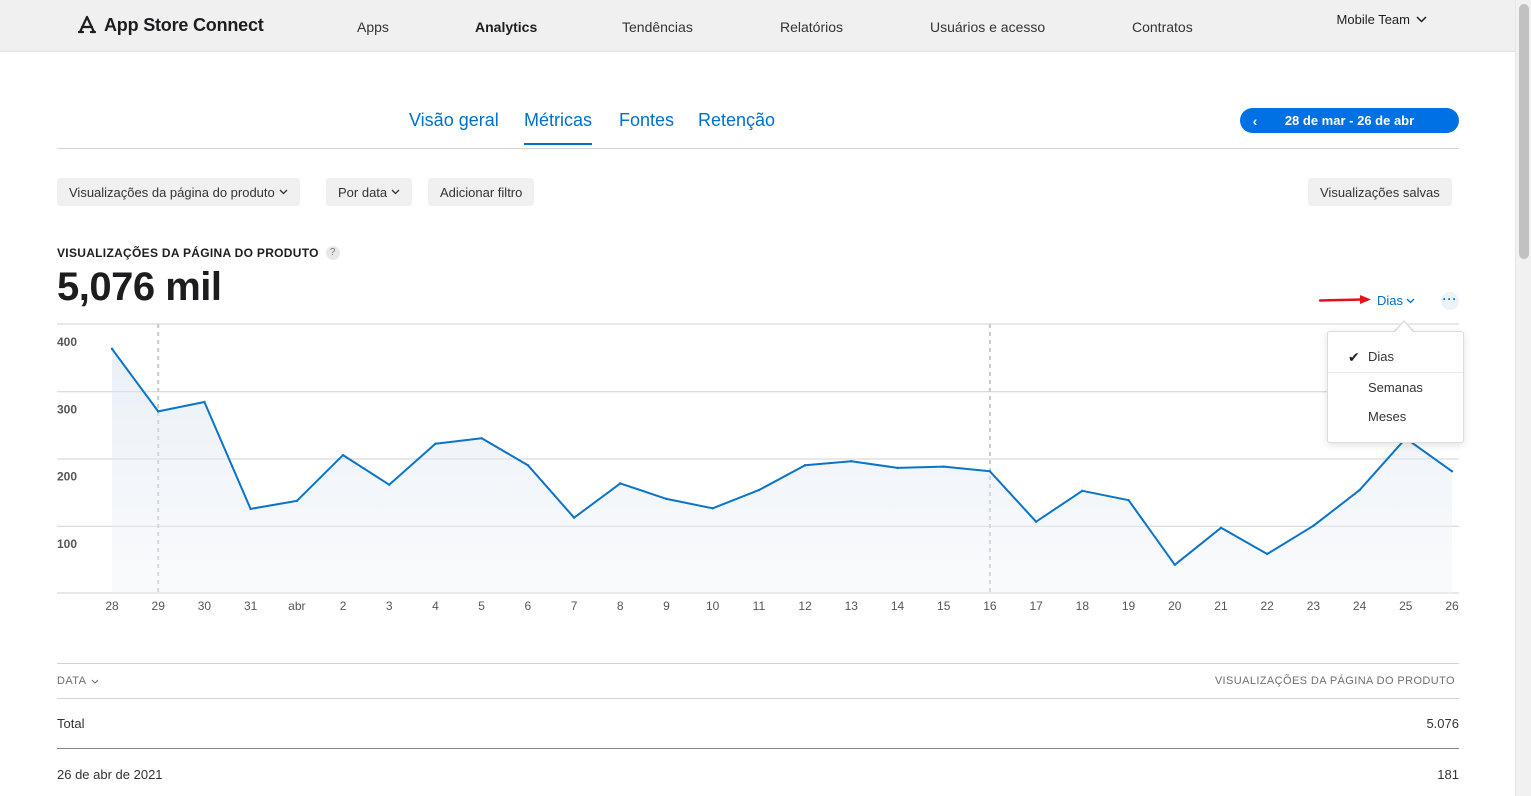 The width and height of the screenshot is (1531, 796). I want to click on x-tick-label: 23, so click(1314, 606).